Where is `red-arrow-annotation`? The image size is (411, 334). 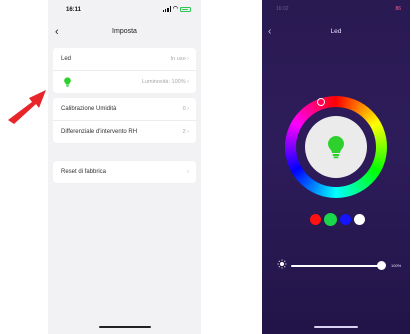
red-arrow-annotation is located at coordinates (27, 107).